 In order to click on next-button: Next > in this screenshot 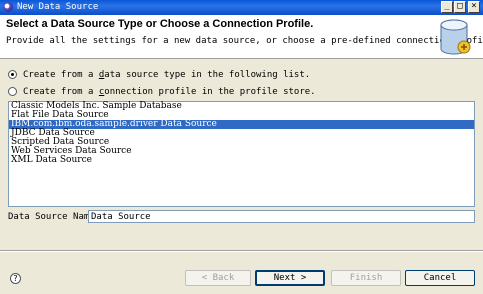, I will do `click(290, 278)`.